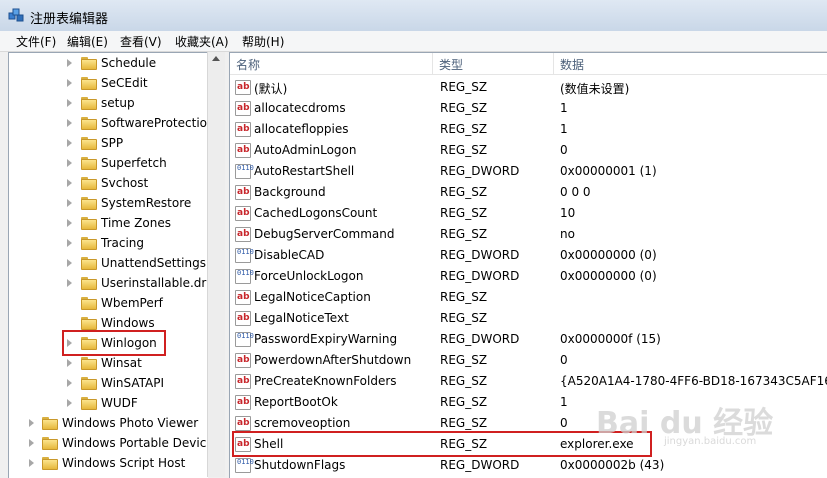 The image size is (827, 478). I want to click on value-name: allocatefloppies, so click(301, 129).